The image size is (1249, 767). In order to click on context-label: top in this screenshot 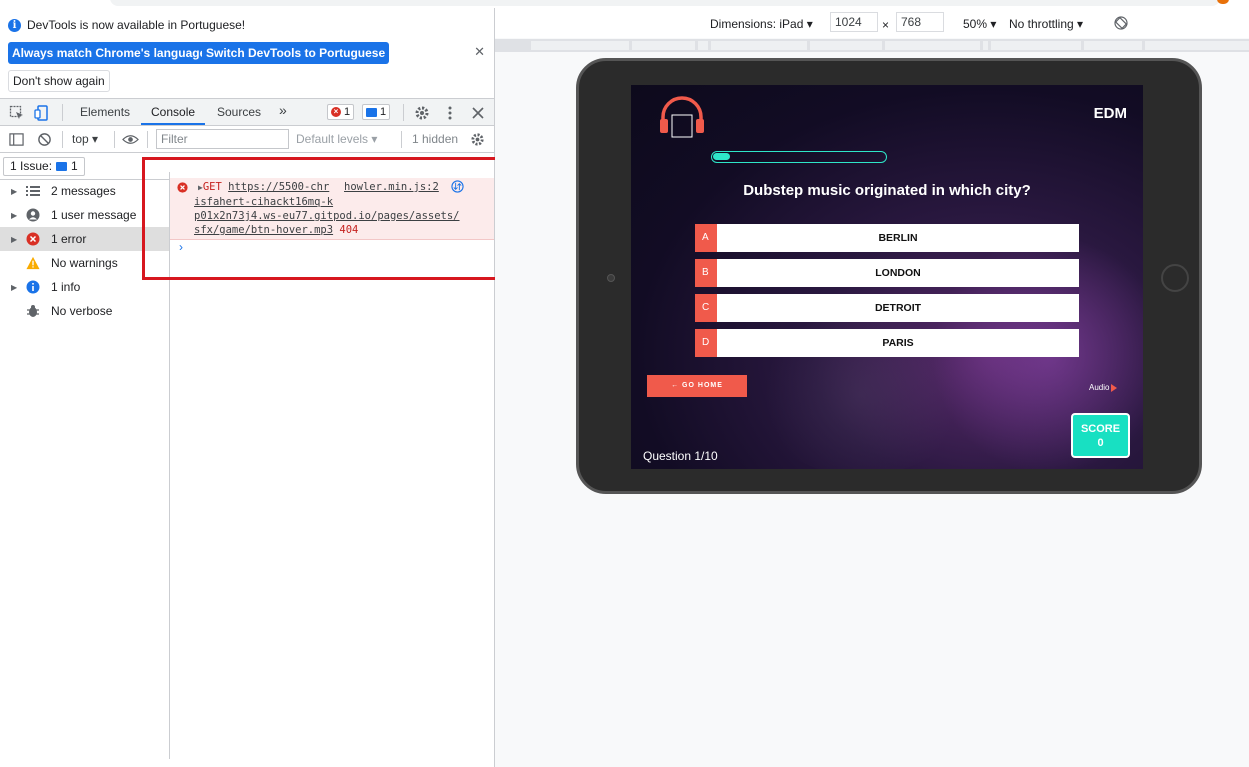, I will do `click(80, 139)`.